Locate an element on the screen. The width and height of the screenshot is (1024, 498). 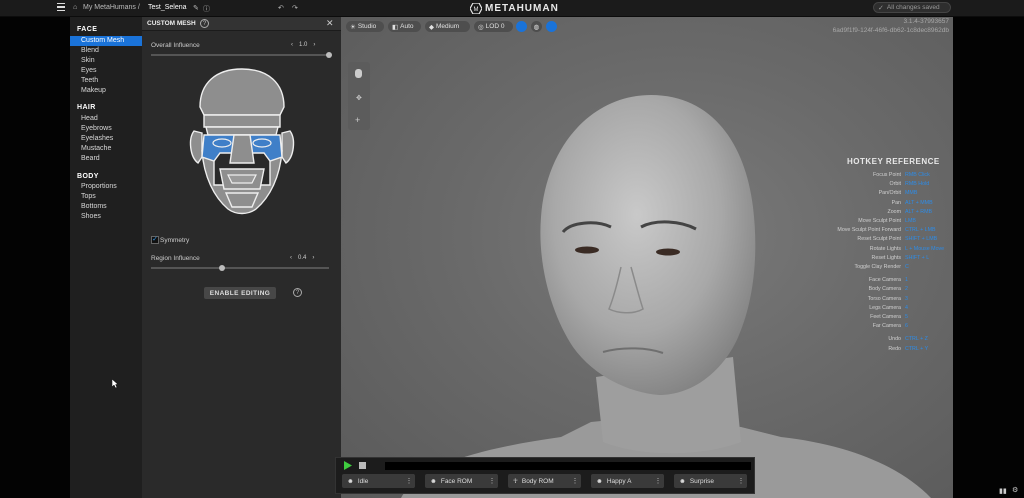
overlay-toggle-icon is located at coordinates (551, 26).